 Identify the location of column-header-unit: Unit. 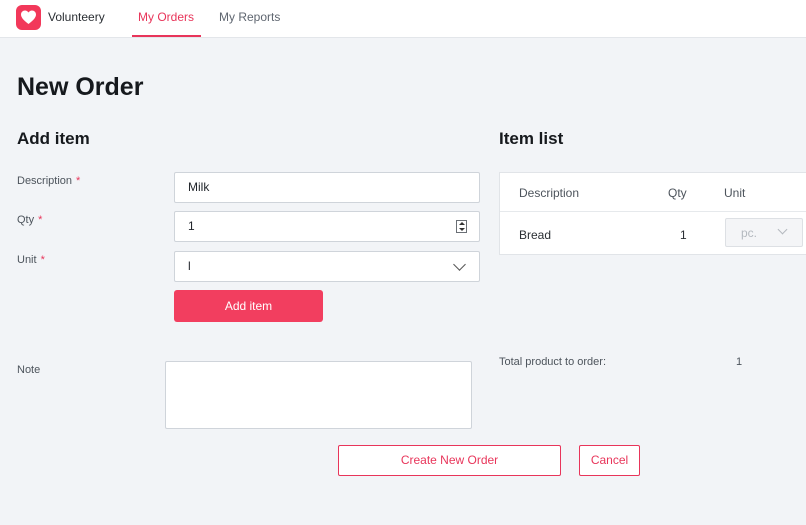
(735, 193).